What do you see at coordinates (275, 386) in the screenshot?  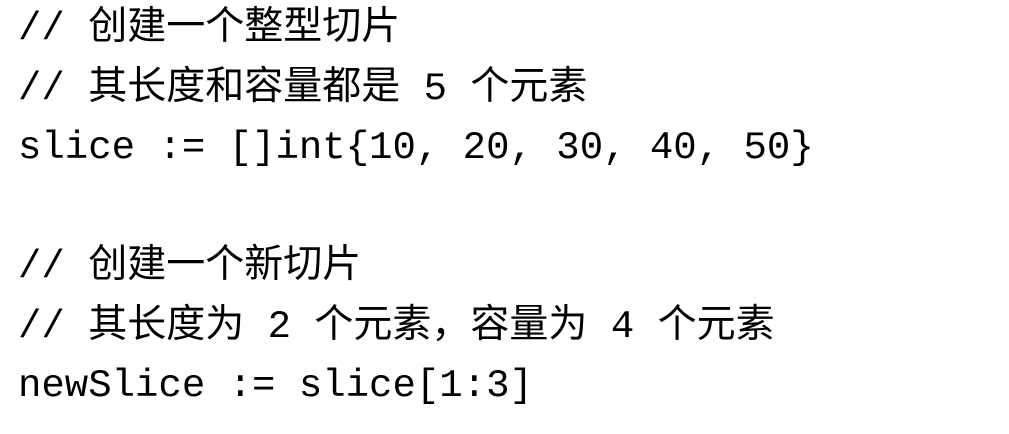 I see `code-line: newSlice := slice[1:3]` at bounding box center [275, 386].